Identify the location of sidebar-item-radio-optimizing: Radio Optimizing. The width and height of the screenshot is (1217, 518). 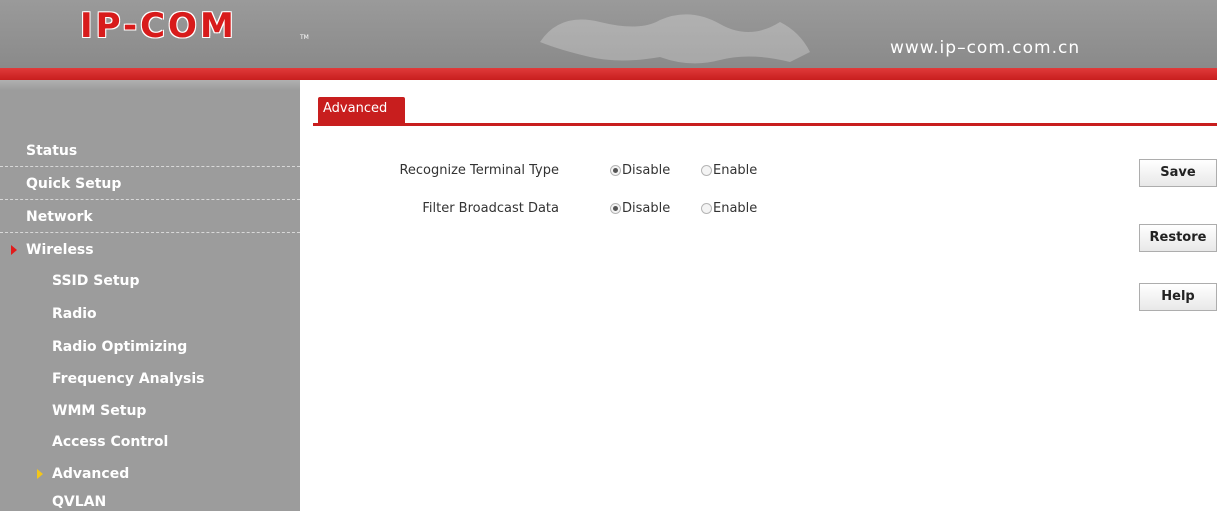
(150, 346).